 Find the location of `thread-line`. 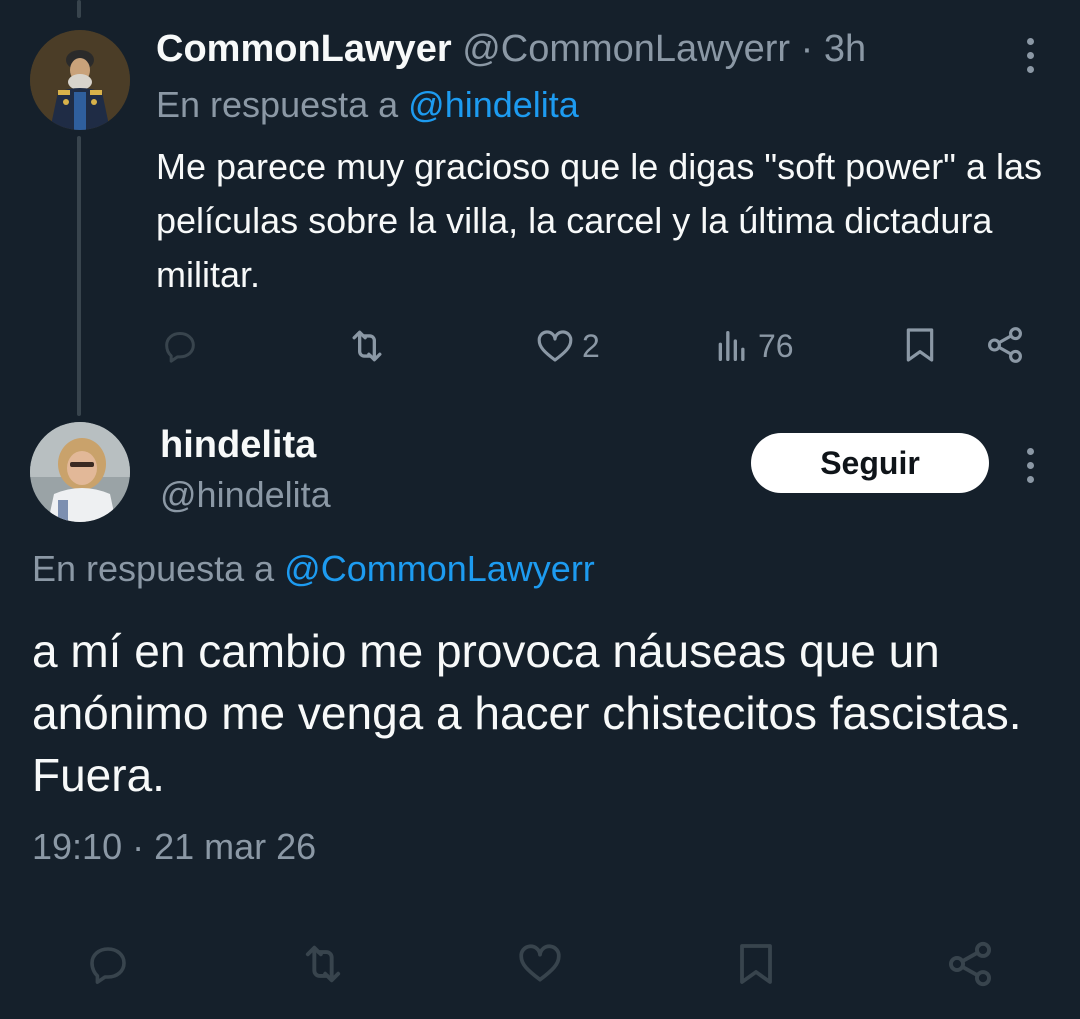

thread-line is located at coordinates (79, 276).